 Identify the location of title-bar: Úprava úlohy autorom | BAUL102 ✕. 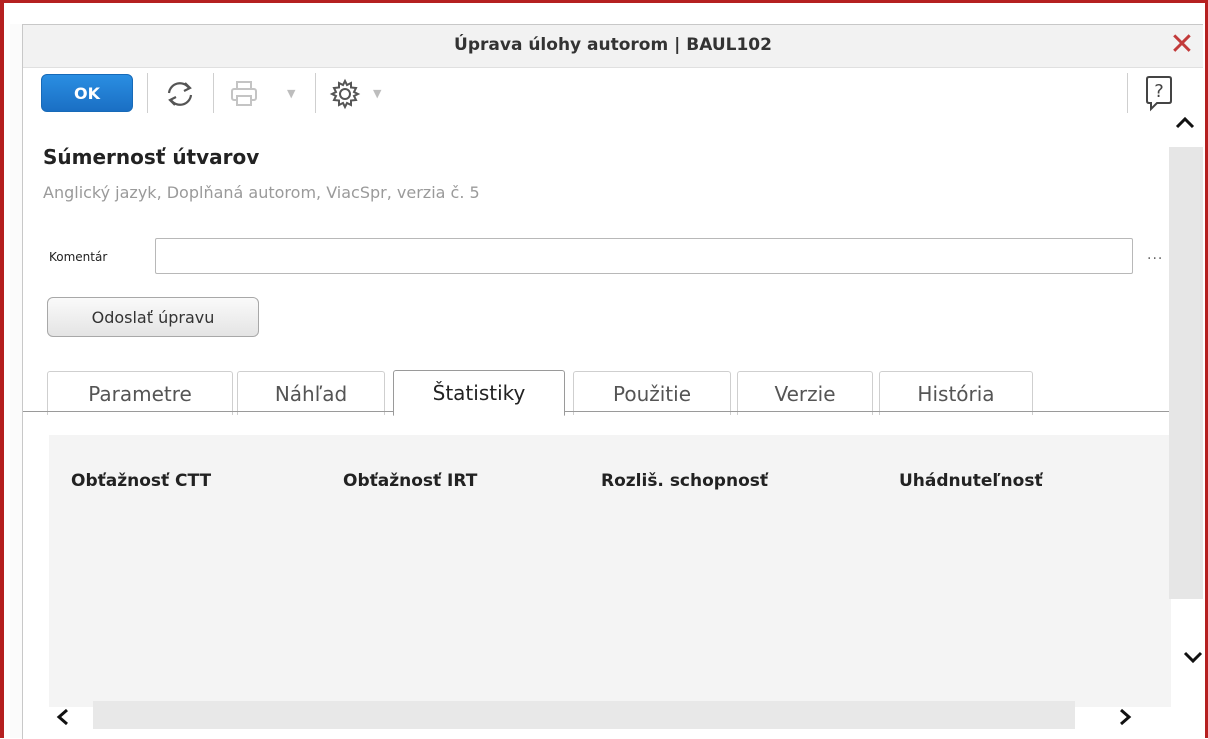
(613, 46).